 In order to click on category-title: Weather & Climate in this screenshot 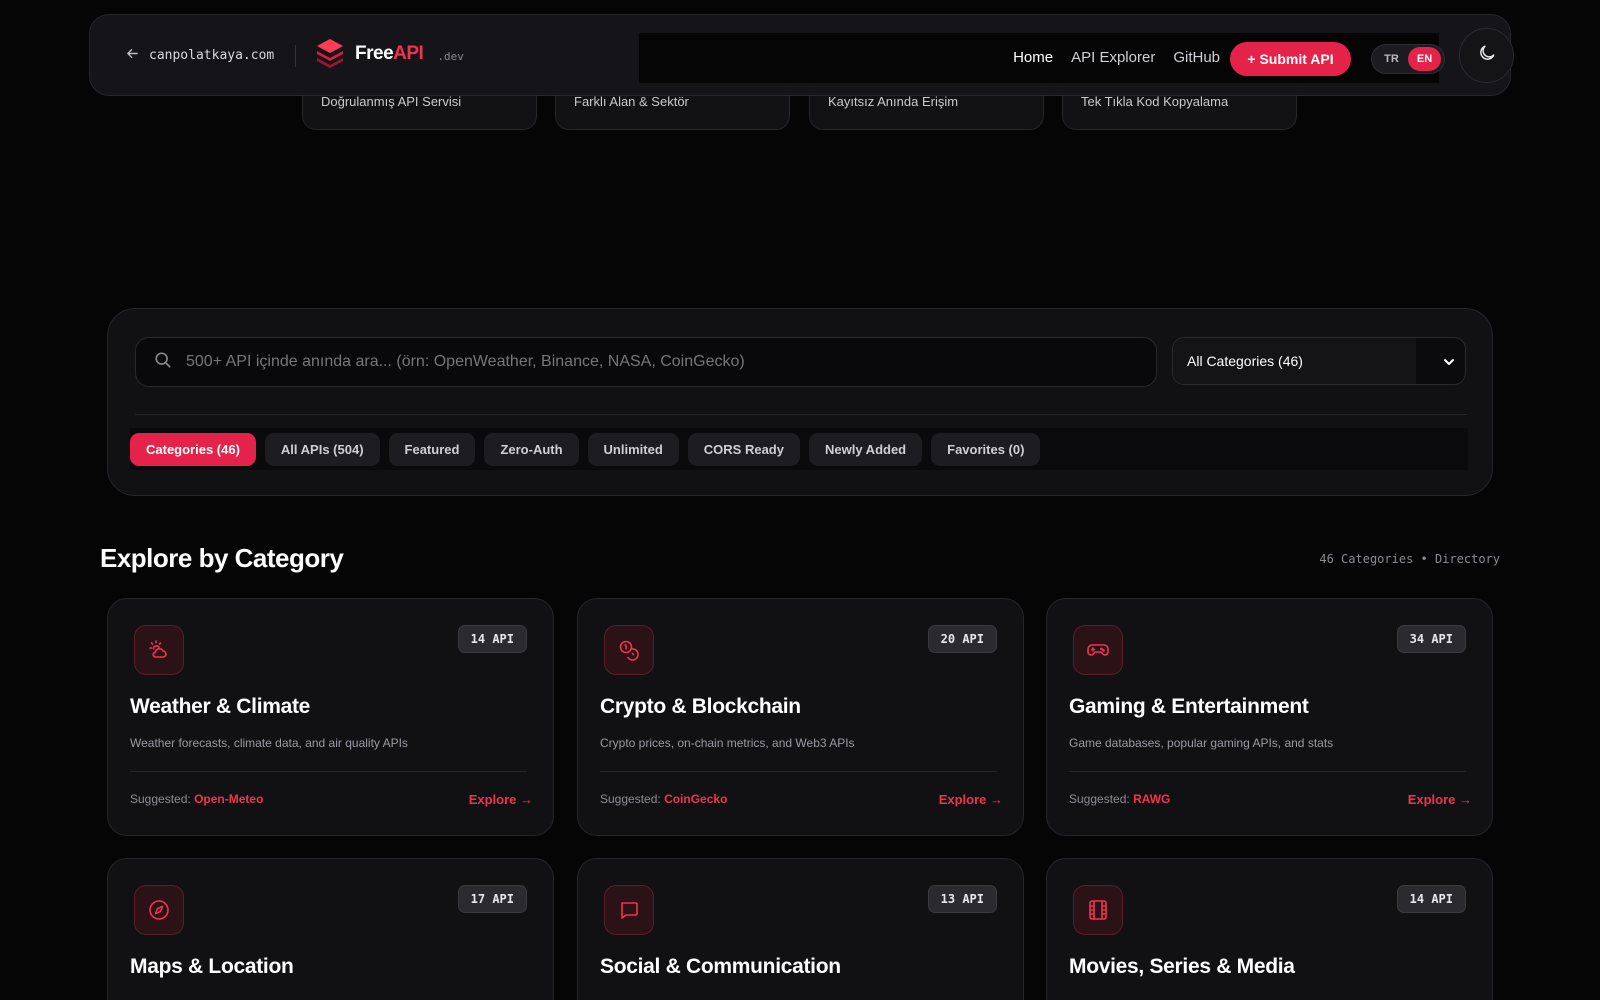, I will do `click(220, 706)`.